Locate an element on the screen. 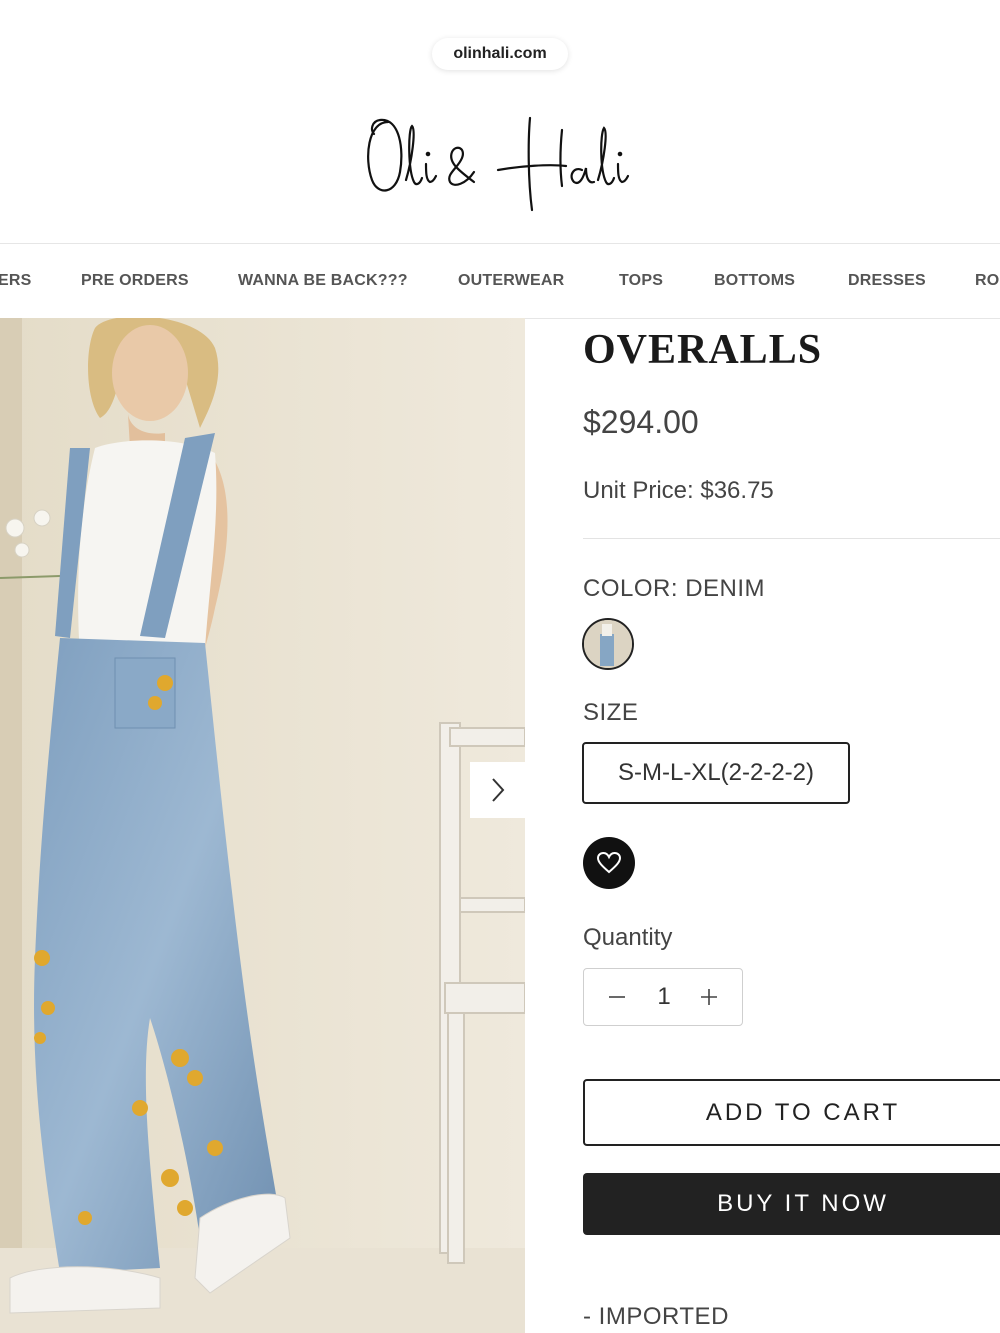 Image resolution: width=1000 pixels, height=1333 pixels. url-text: olinhali.com is located at coordinates (500, 53).